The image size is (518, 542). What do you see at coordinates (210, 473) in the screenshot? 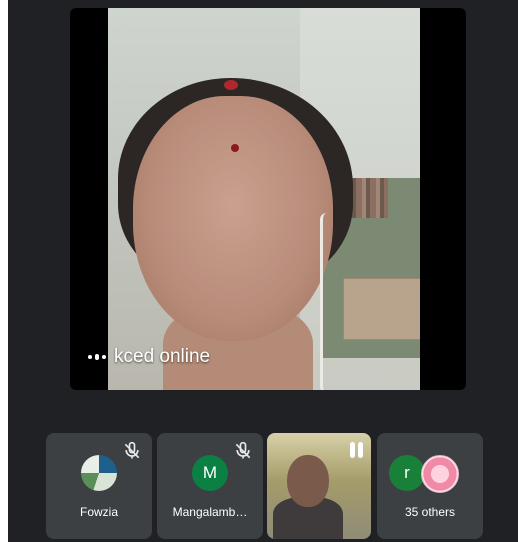
I see `avatar: M` at bounding box center [210, 473].